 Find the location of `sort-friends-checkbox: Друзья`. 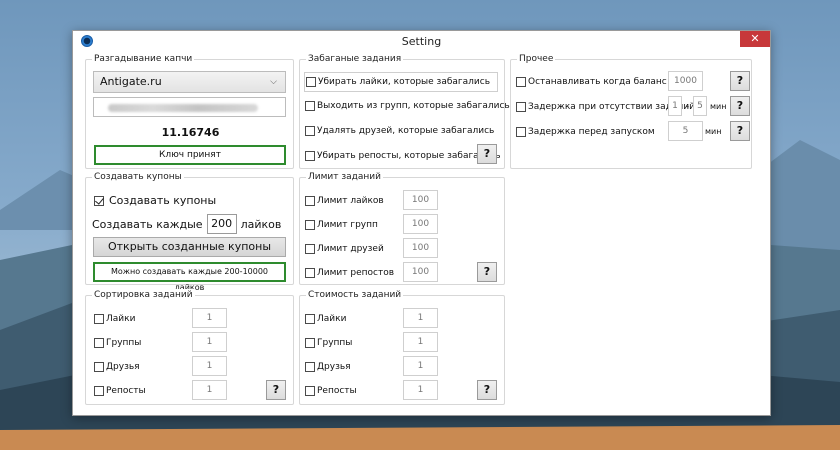

sort-friends-checkbox: Друзья is located at coordinates (117, 367).